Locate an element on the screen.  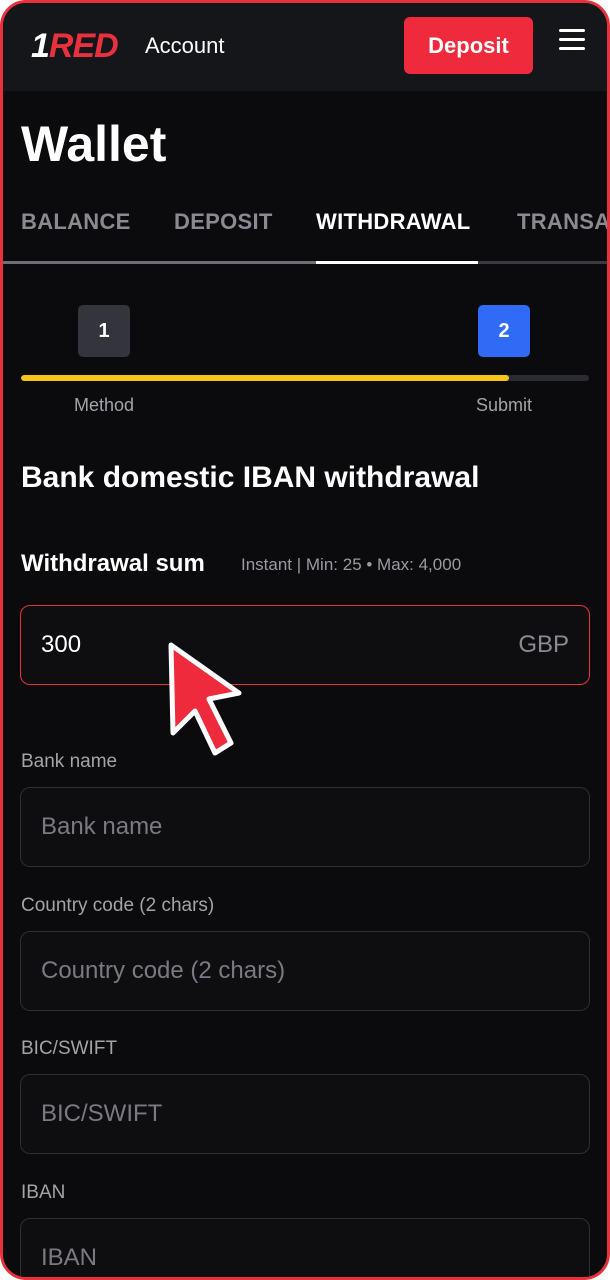
account-link: Account is located at coordinates (185, 46).